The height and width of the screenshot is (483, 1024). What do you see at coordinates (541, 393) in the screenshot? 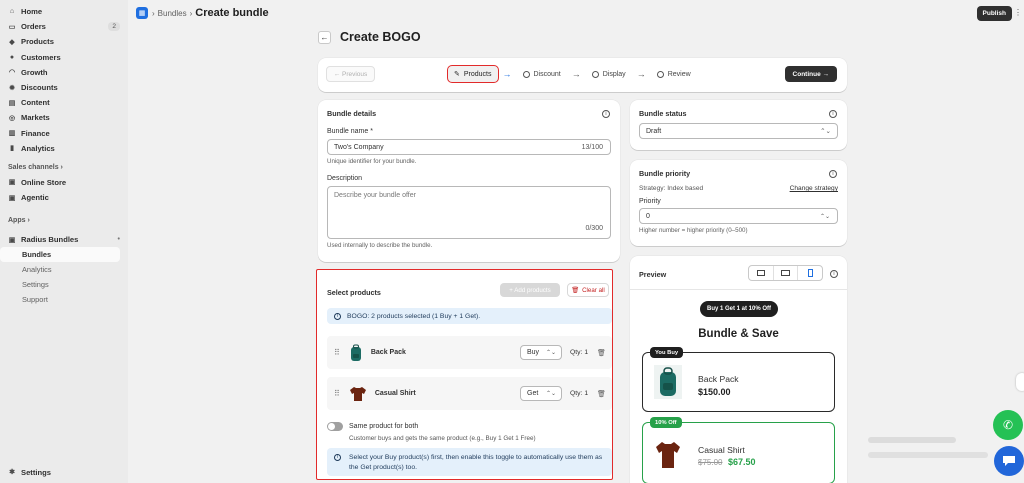
I see `role-select: Get ⌃⌄` at bounding box center [541, 393].